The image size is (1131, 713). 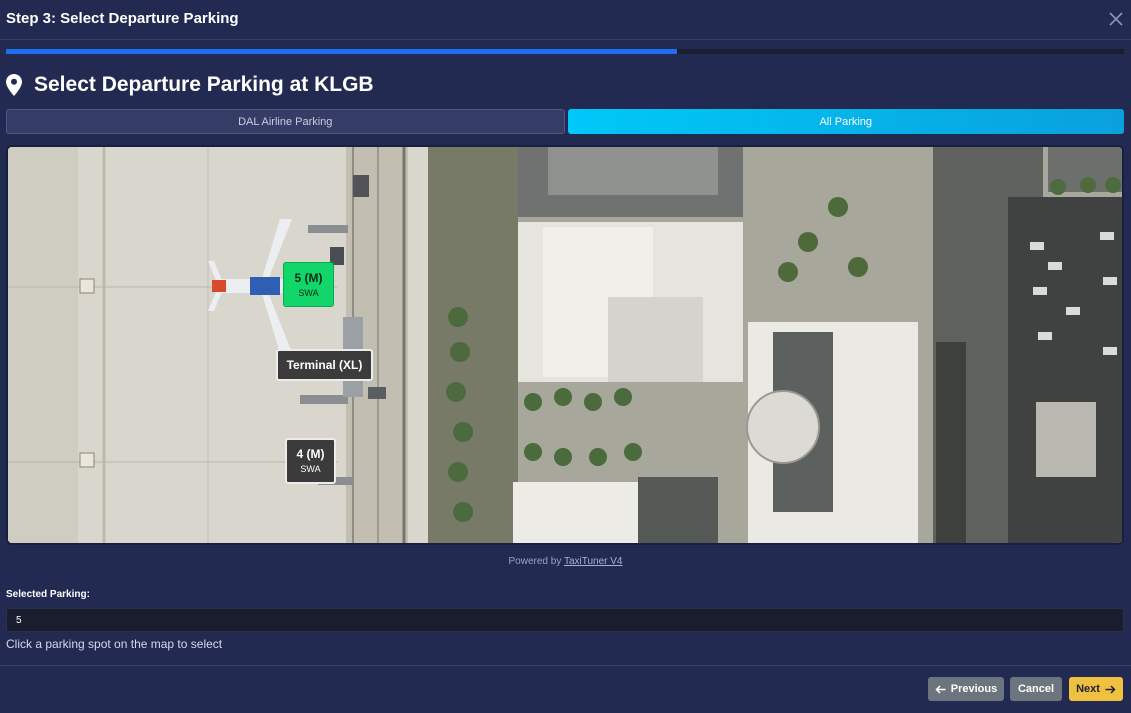 I want to click on next-label: Next, so click(x=1088, y=689).